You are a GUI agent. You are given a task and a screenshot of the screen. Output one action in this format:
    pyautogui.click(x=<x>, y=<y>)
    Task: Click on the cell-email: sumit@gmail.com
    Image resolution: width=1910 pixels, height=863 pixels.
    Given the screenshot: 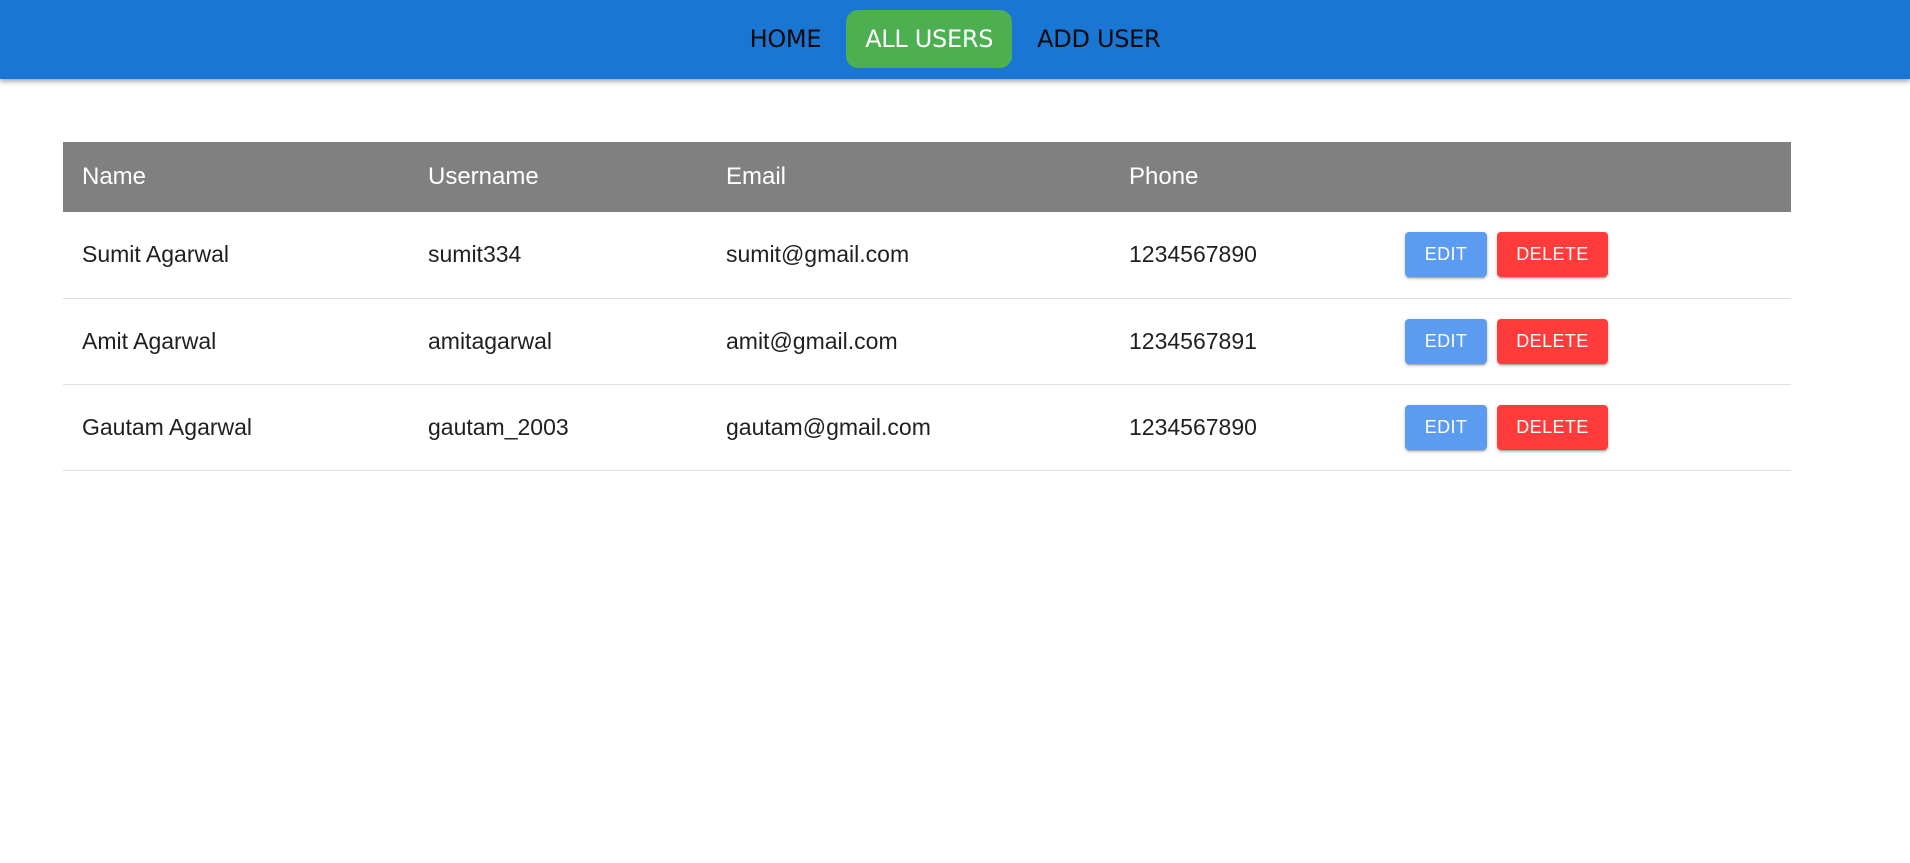 What is the action you would take?
    pyautogui.click(x=818, y=254)
    